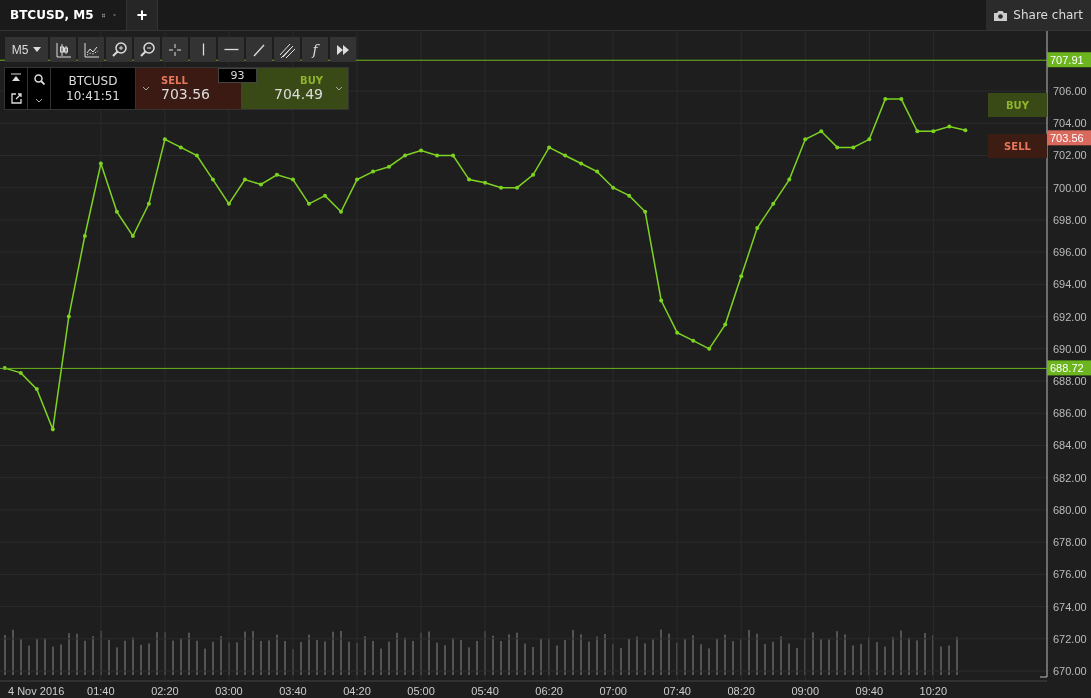 The height and width of the screenshot is (698, 1091). I want to click on candlestick-tool, so click(63, 49).